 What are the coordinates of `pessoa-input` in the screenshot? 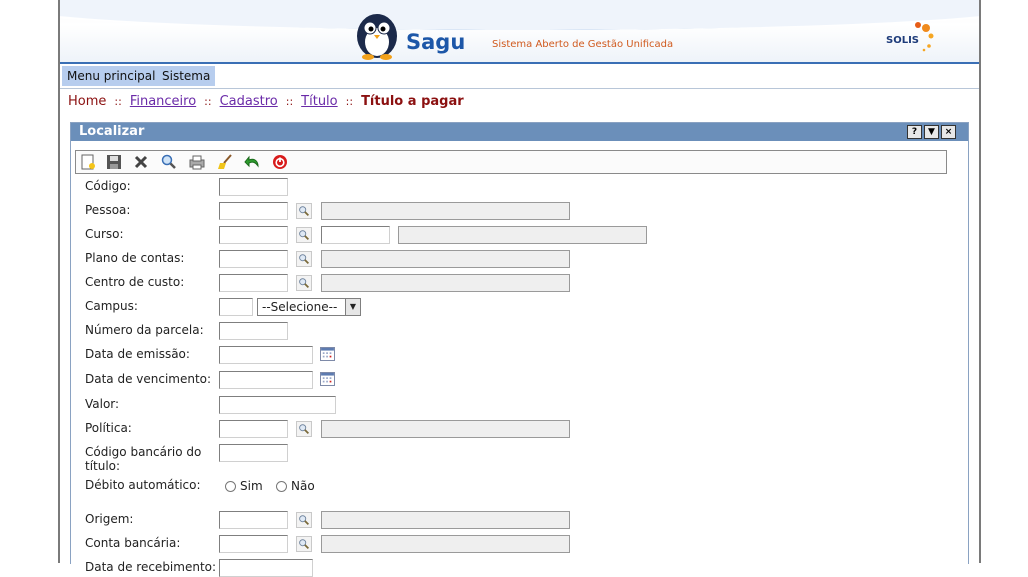 It's located at (253, 211).